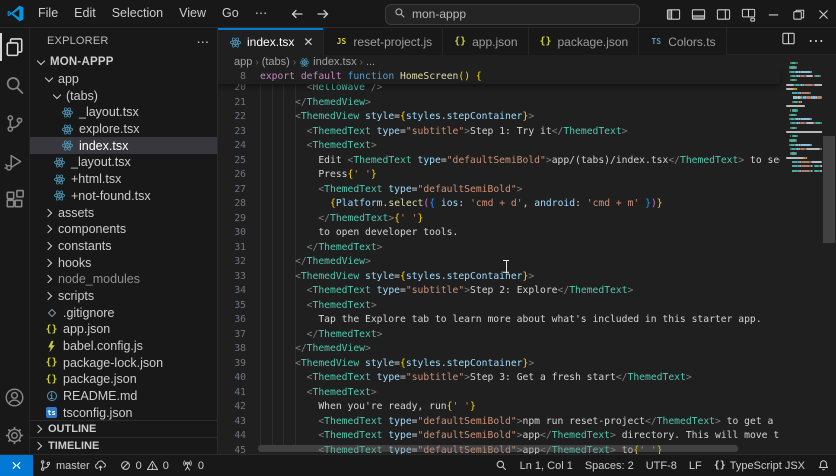 The image size is (836, 476). Describe the element at coordinates (123, 412) in the screenshot. I see `tree-item-tsconfig-json: ts tsconfig.json` at that location.